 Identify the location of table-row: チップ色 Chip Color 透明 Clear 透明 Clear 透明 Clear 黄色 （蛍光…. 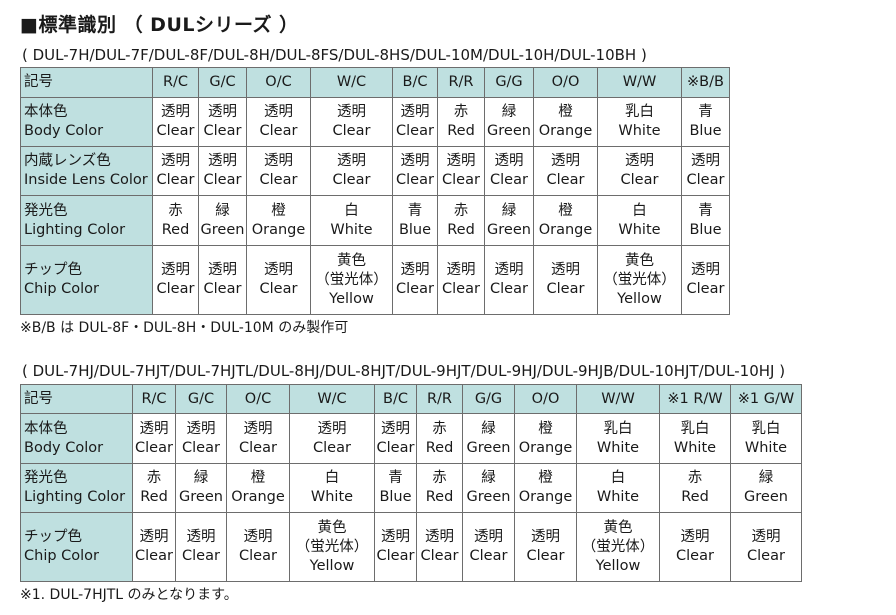
(375, 280).